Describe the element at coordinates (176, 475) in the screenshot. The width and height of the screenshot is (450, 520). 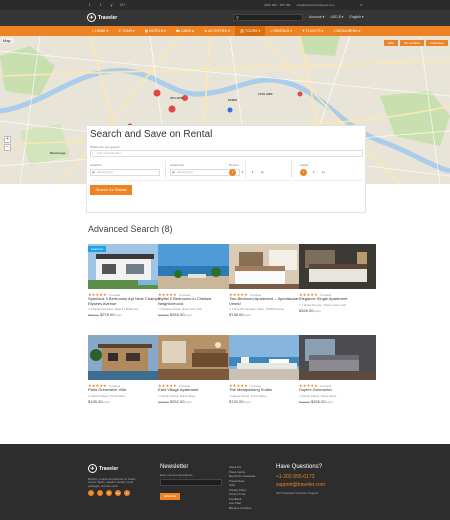
I see `newsletter-label: Enter your E-mail Address` at that location.